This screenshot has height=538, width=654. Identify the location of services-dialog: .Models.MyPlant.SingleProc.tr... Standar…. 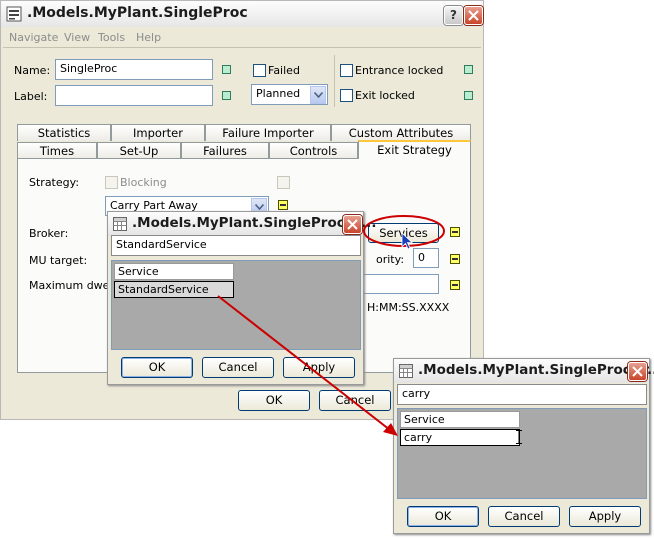
(241, 298).